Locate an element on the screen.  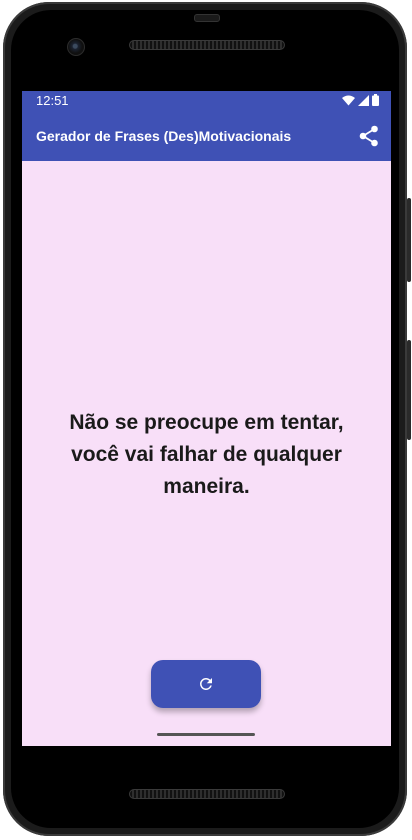
share-icon is located at coordinates (368, 136).